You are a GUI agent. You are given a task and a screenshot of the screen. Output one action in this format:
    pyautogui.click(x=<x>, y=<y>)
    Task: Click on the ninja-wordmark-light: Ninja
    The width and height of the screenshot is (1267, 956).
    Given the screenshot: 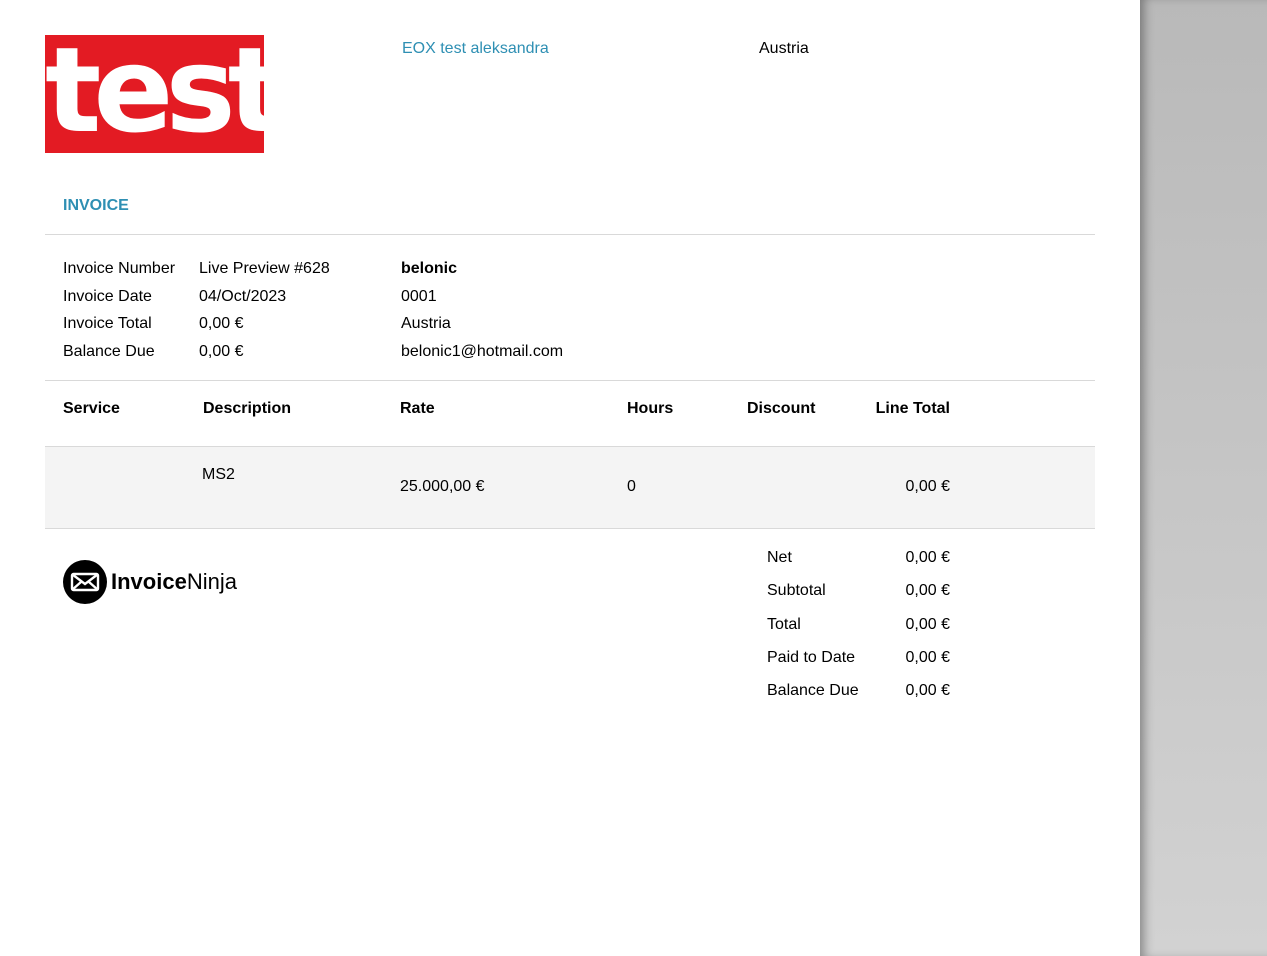 What is the action you would take?
    pyautogui.click(x=211, y=581)
    